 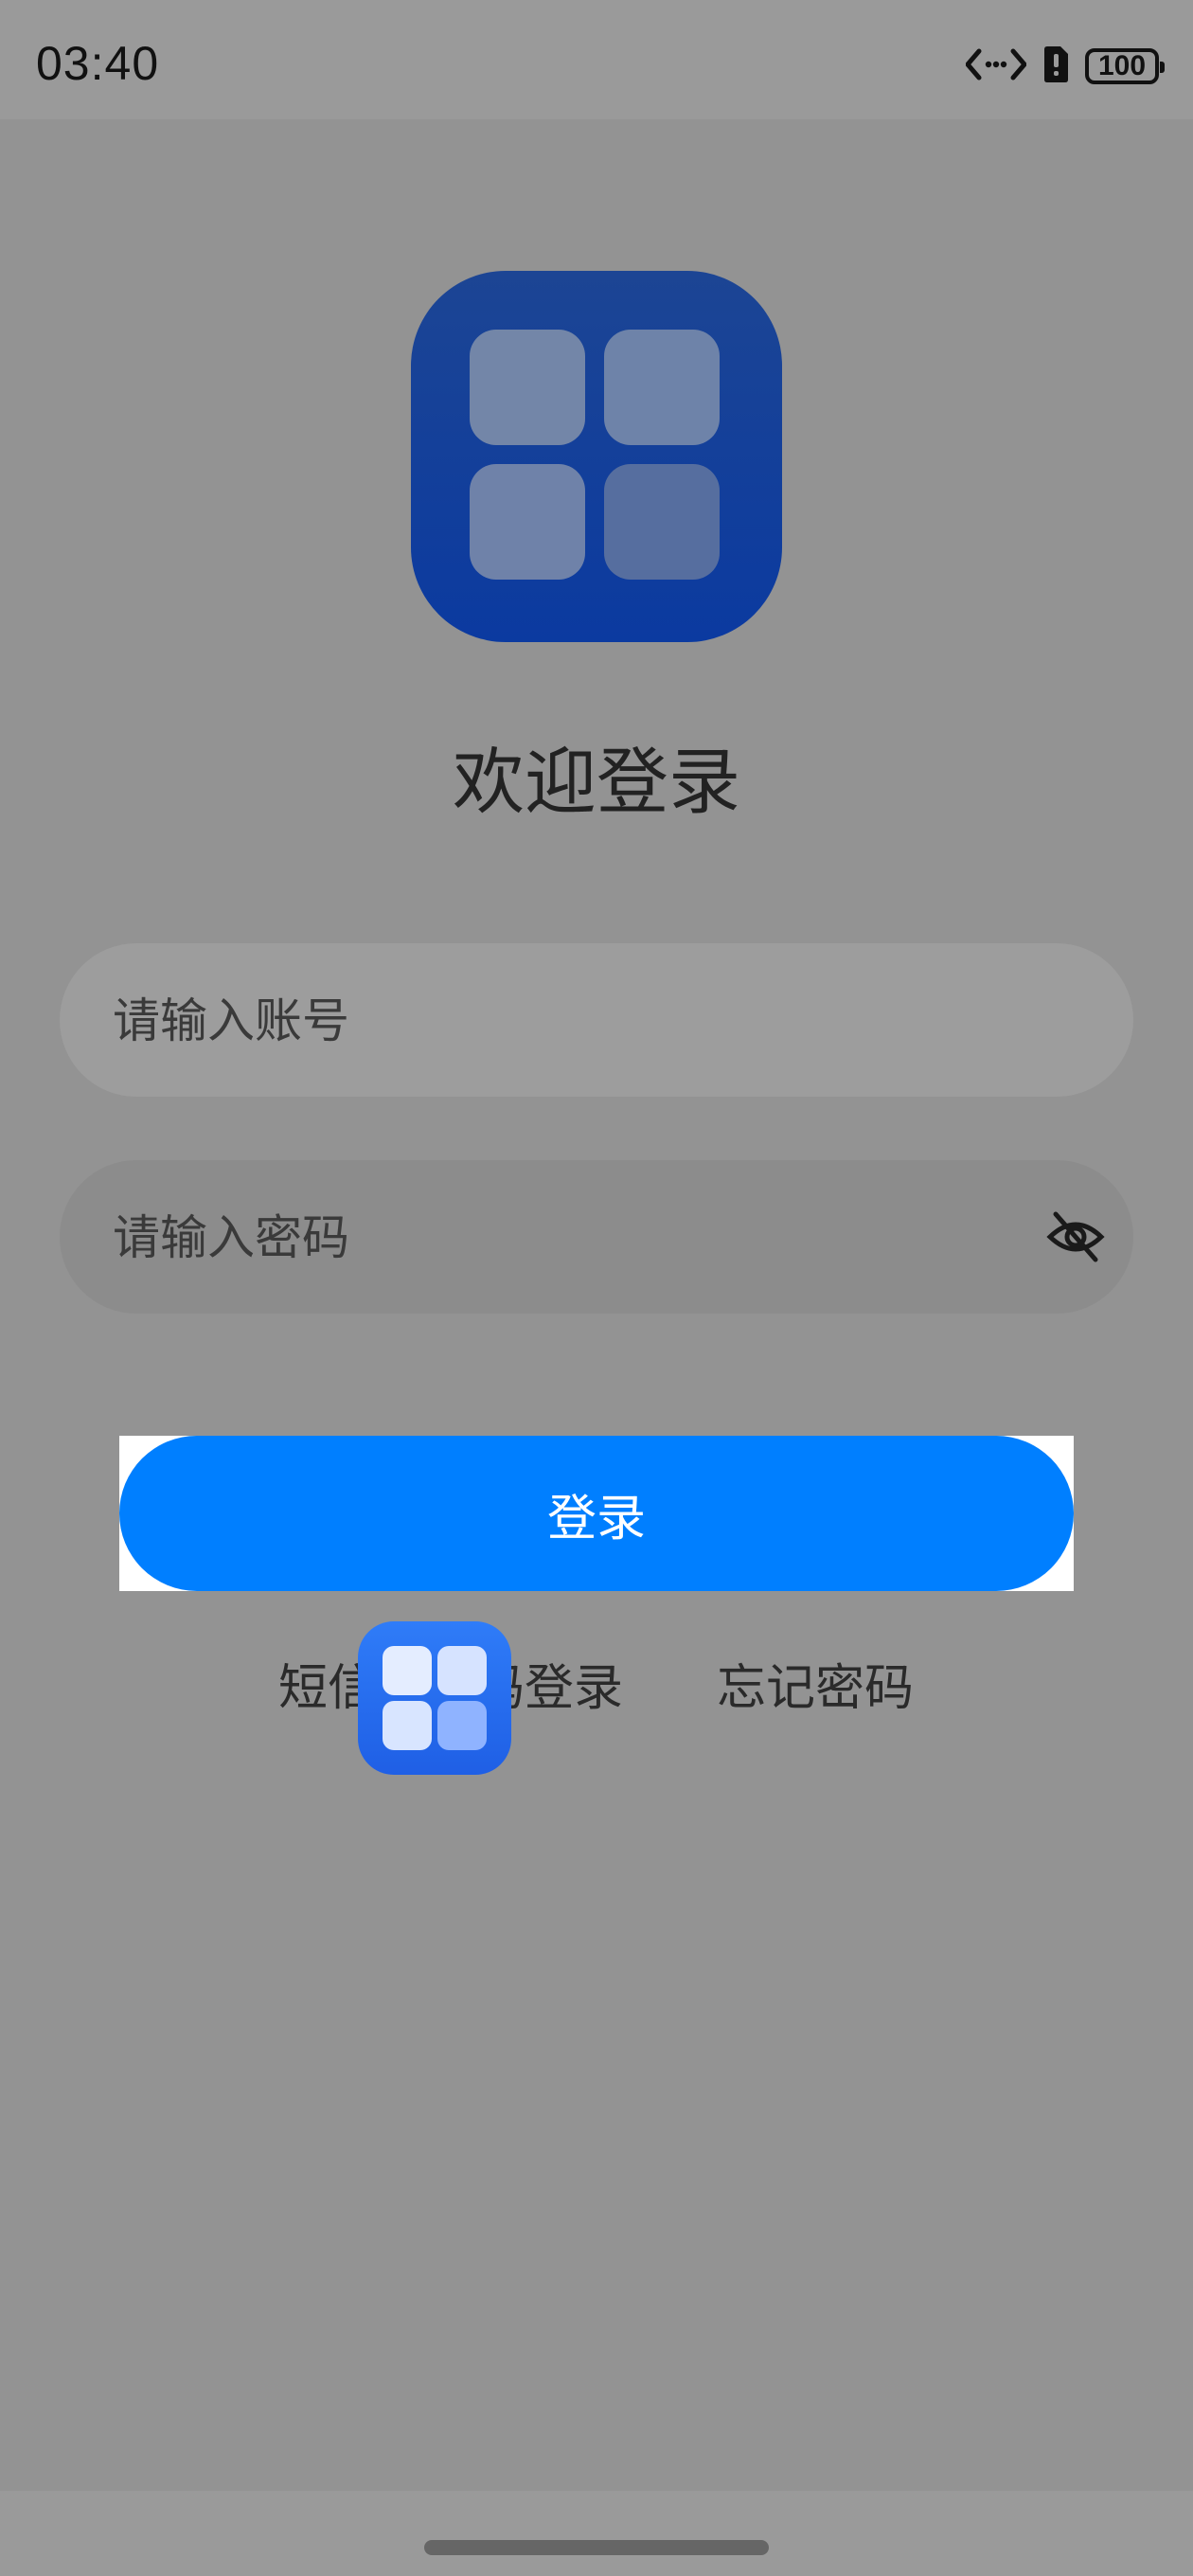 What do you see at coordinates (1056, 66) in the screenshot?
I see `battery-alert-icon` at bounding box center [1056, 66].